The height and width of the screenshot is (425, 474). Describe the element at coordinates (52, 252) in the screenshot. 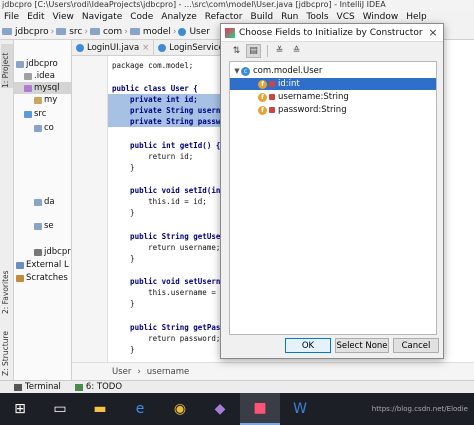

I see `tree-item: jdbcpr` at that location.